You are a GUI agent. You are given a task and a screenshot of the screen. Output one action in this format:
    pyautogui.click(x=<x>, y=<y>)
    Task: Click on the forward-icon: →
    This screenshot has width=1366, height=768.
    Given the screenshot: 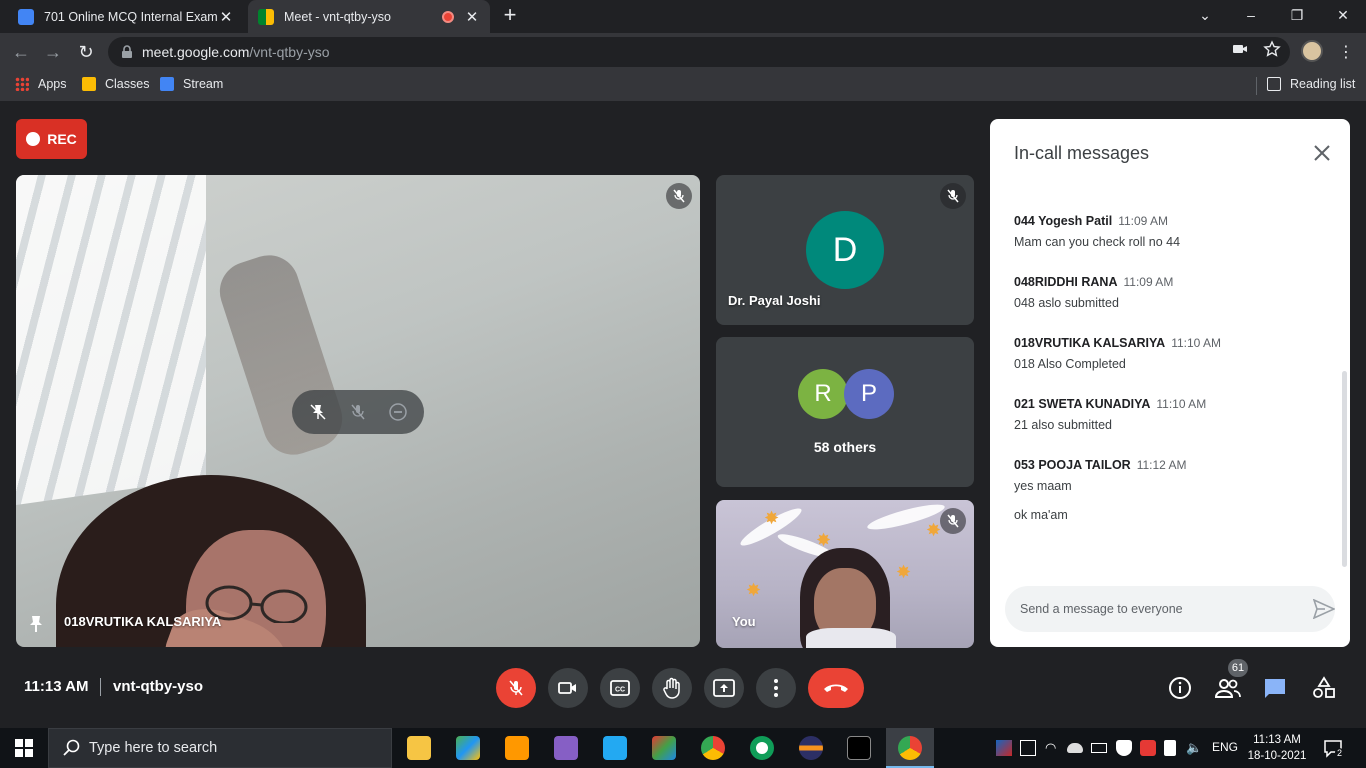 What is the action you would take?
    pyautogui.click(x=53, y=52)
    